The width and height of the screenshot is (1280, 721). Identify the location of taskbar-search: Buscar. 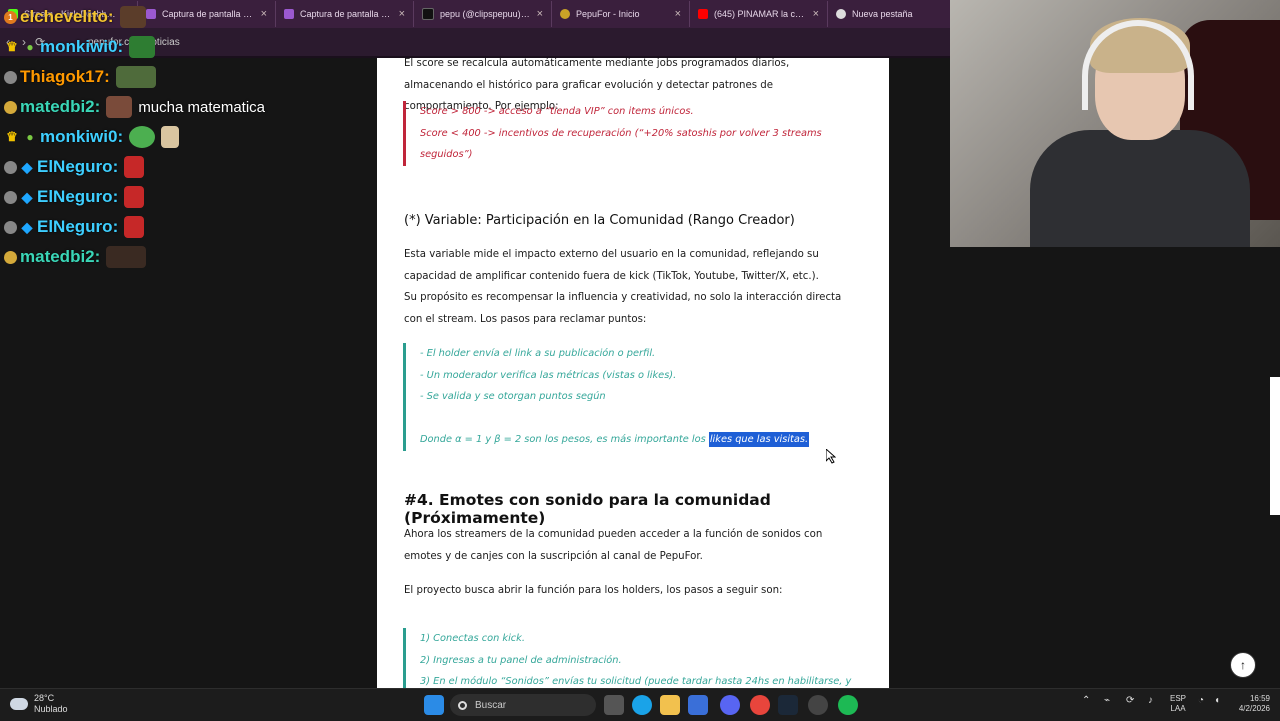
(523, 705).